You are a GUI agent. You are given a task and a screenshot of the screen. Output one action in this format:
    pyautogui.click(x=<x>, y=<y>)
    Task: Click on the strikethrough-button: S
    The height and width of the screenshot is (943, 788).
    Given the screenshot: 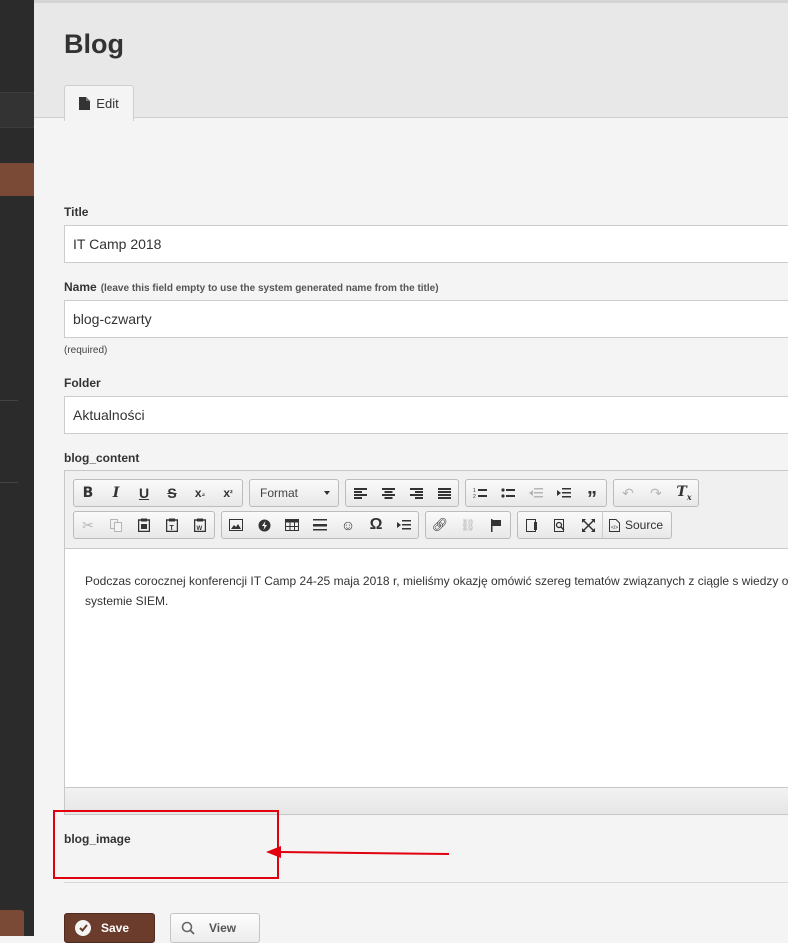 What is the action you would take?
    pyautogui.click(x=172, y=493)
    